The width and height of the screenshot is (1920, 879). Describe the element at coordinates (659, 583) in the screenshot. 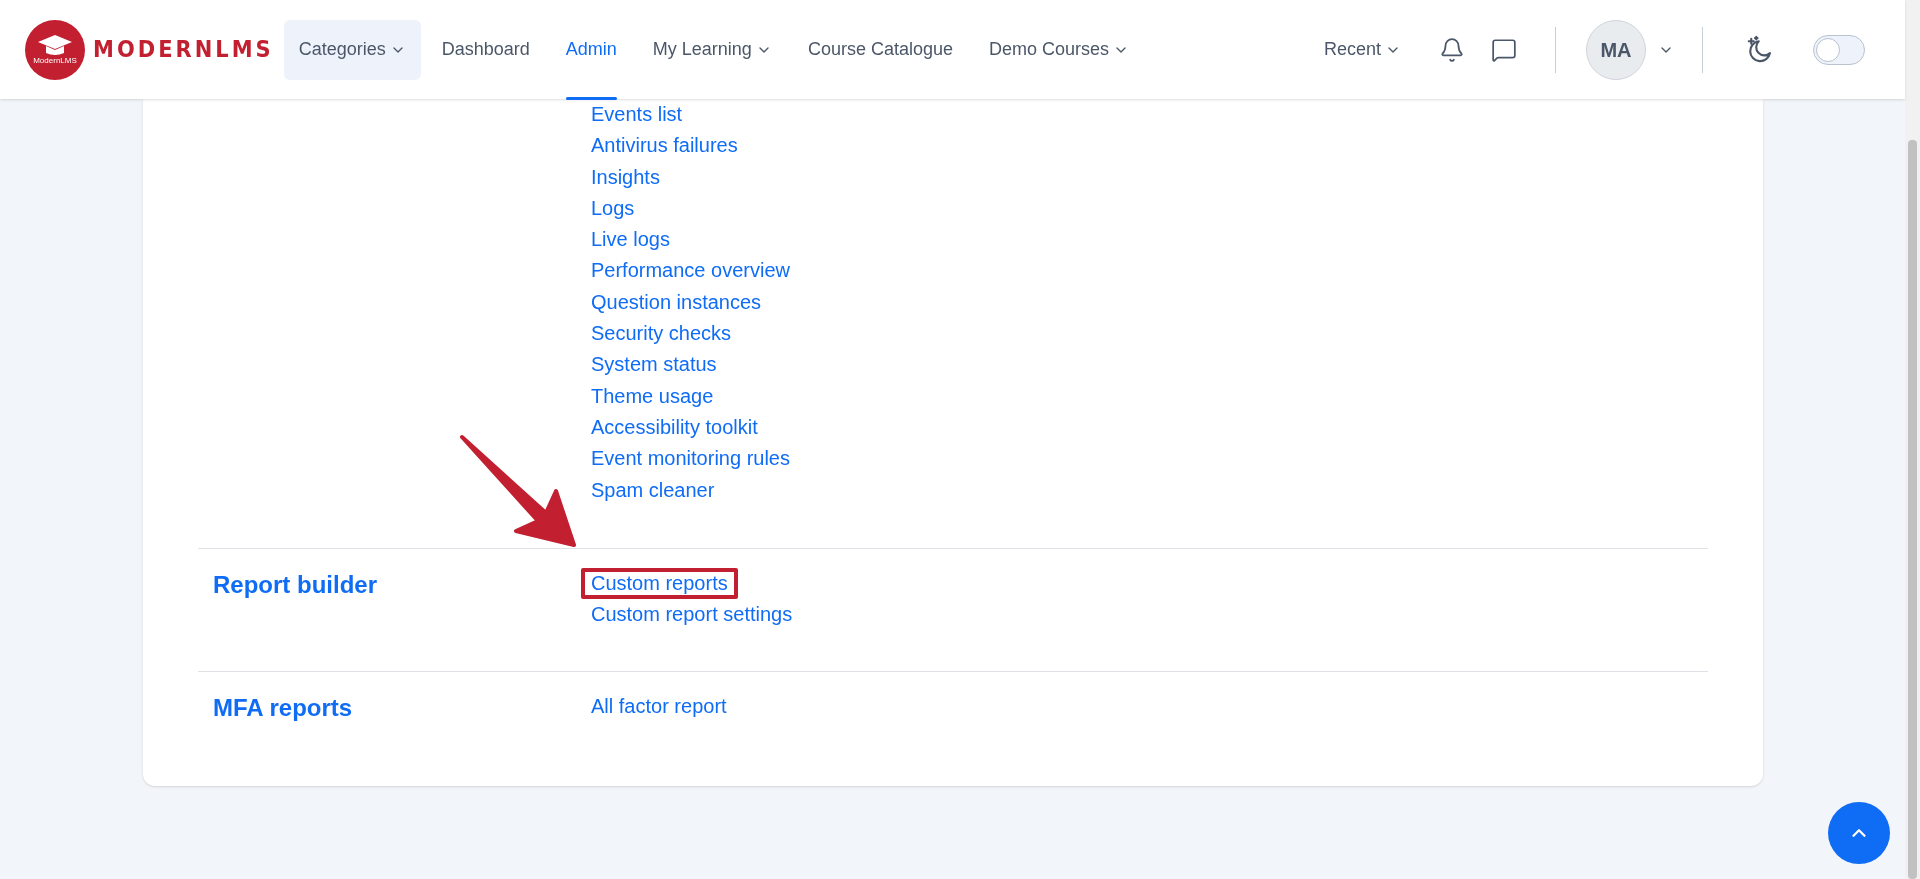

I see `admin-link: Custom reports` at that location.